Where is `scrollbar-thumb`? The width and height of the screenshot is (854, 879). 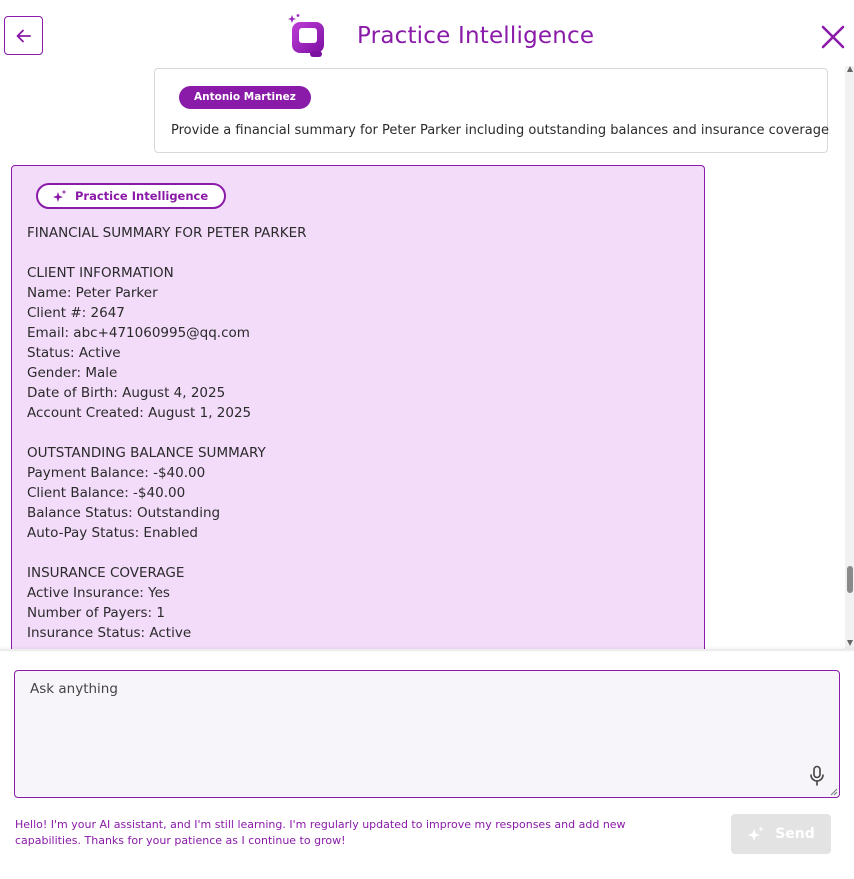 scrollbar-thumb is located at coordinates (850, 579).